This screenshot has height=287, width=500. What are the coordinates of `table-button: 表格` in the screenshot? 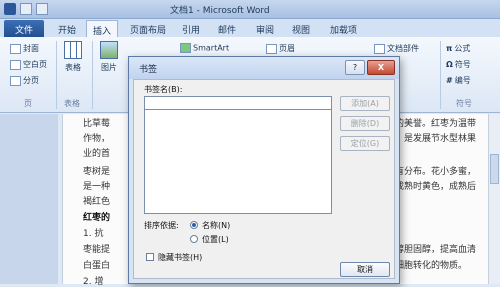 It's located at (73, 57).